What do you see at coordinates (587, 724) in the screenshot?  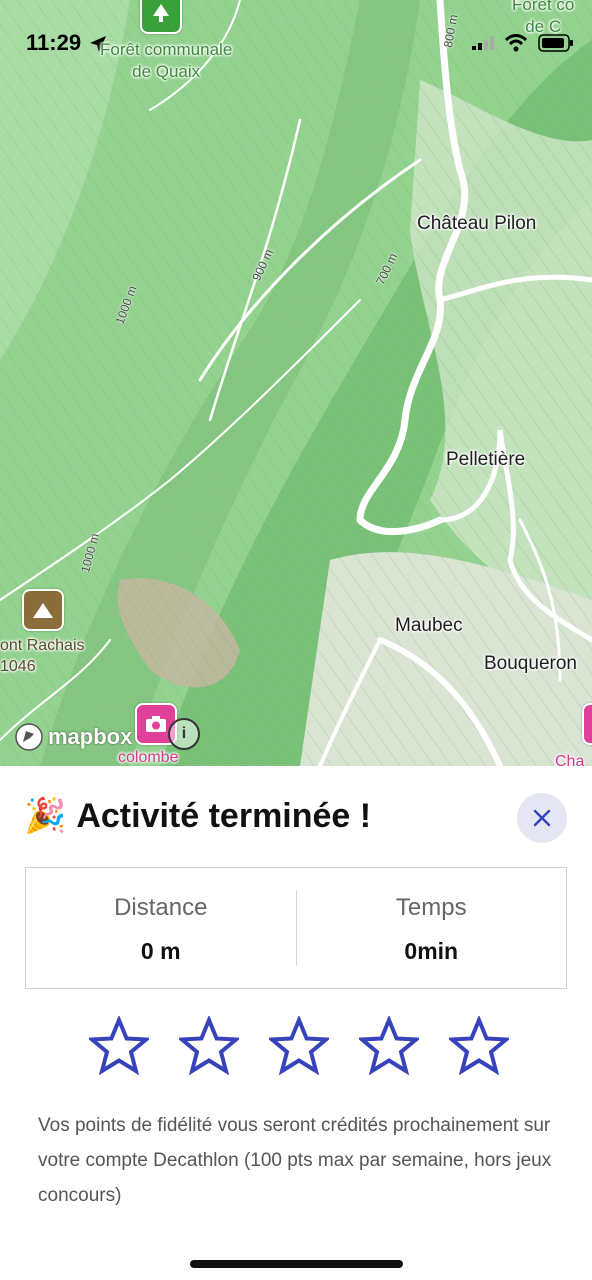 I see `camera-poi-icon-edge` at bounding box center [587, 724].